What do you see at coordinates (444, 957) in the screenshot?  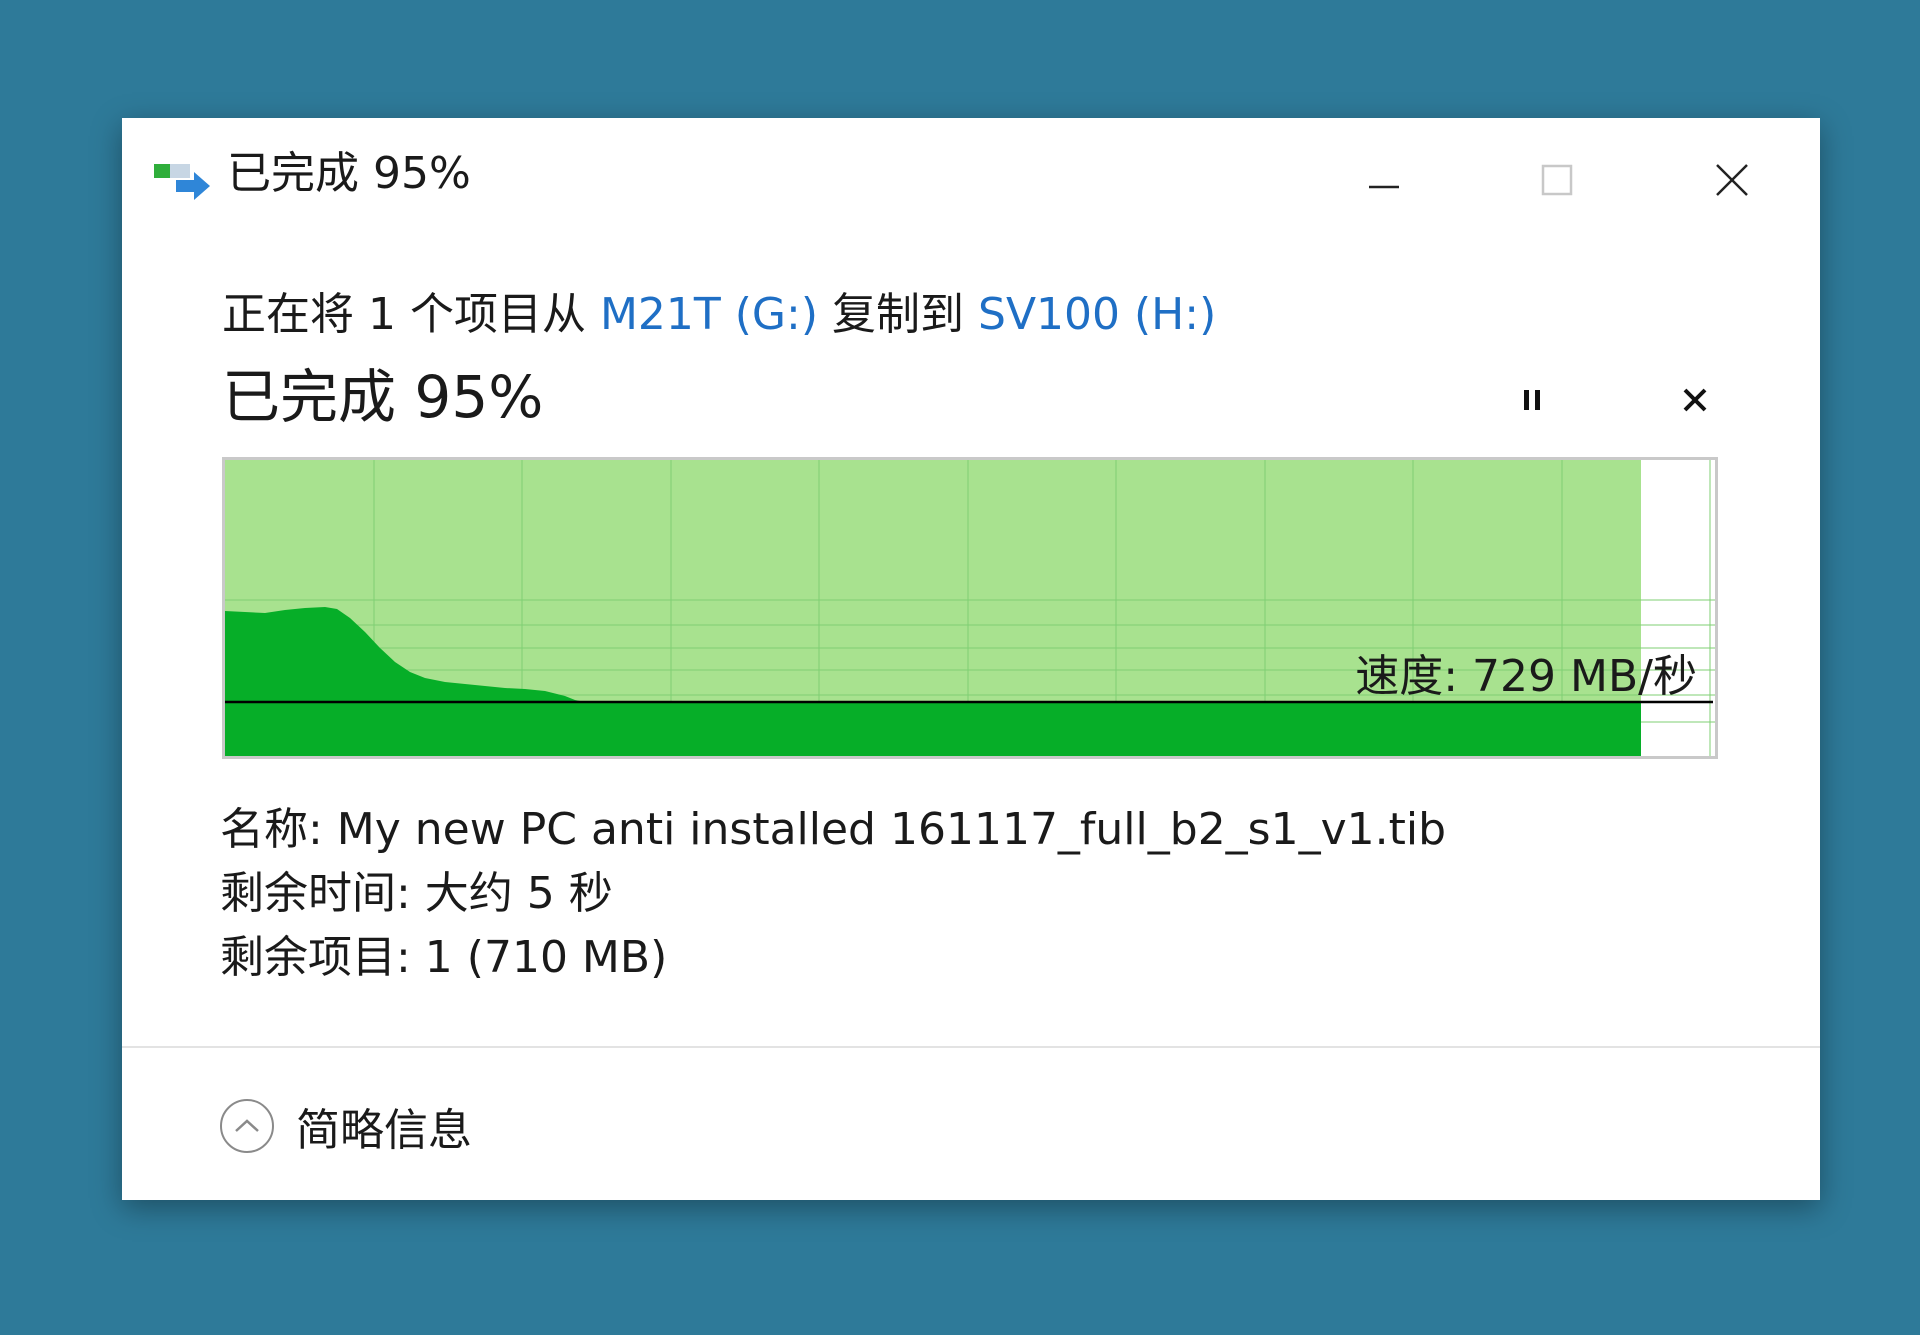 I see `items-remaining: 剩余项目: 1 (710 MB)` at bounding box center [444, 957].